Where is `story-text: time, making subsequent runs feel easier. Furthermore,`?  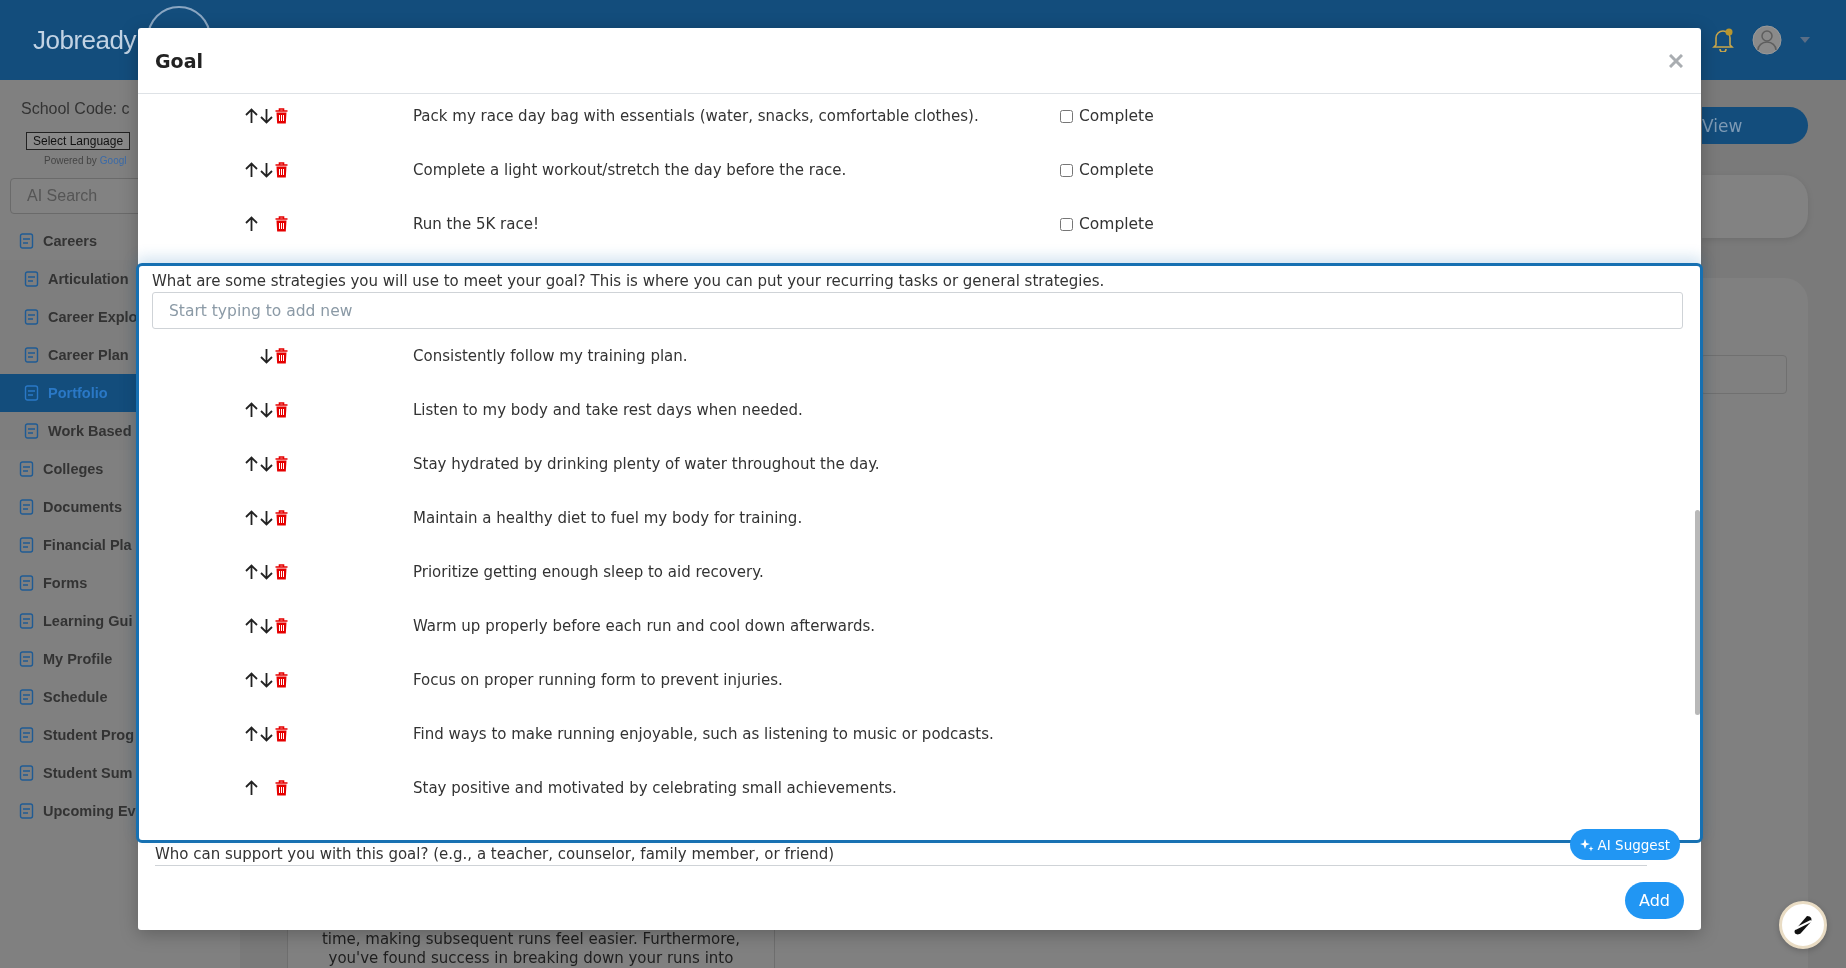 story-text: time, making subsequent runs feel easier. Furthermore, is located at coordinates (531, 939).